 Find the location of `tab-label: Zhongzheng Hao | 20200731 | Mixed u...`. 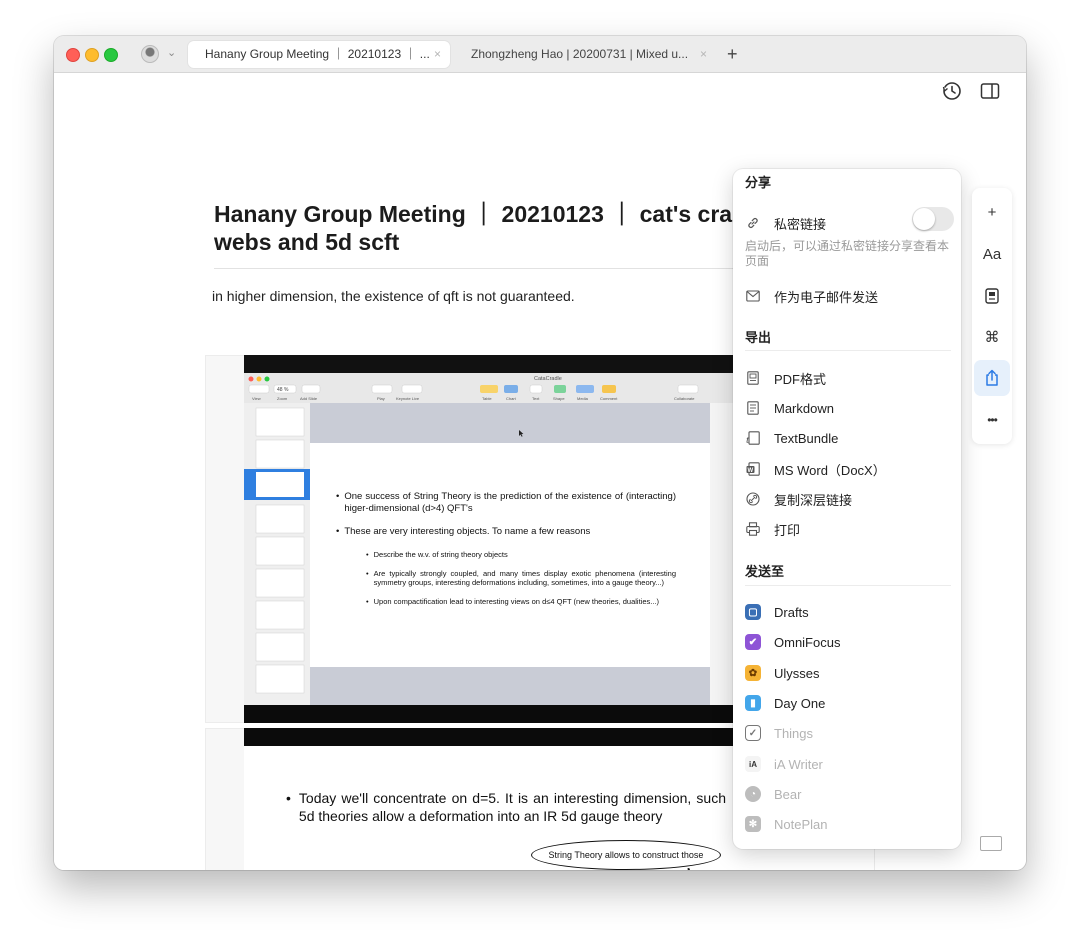

tab-label: Zhongzheng Hao | 20200731 | Mixed u... is located at coordinates (580, 54).